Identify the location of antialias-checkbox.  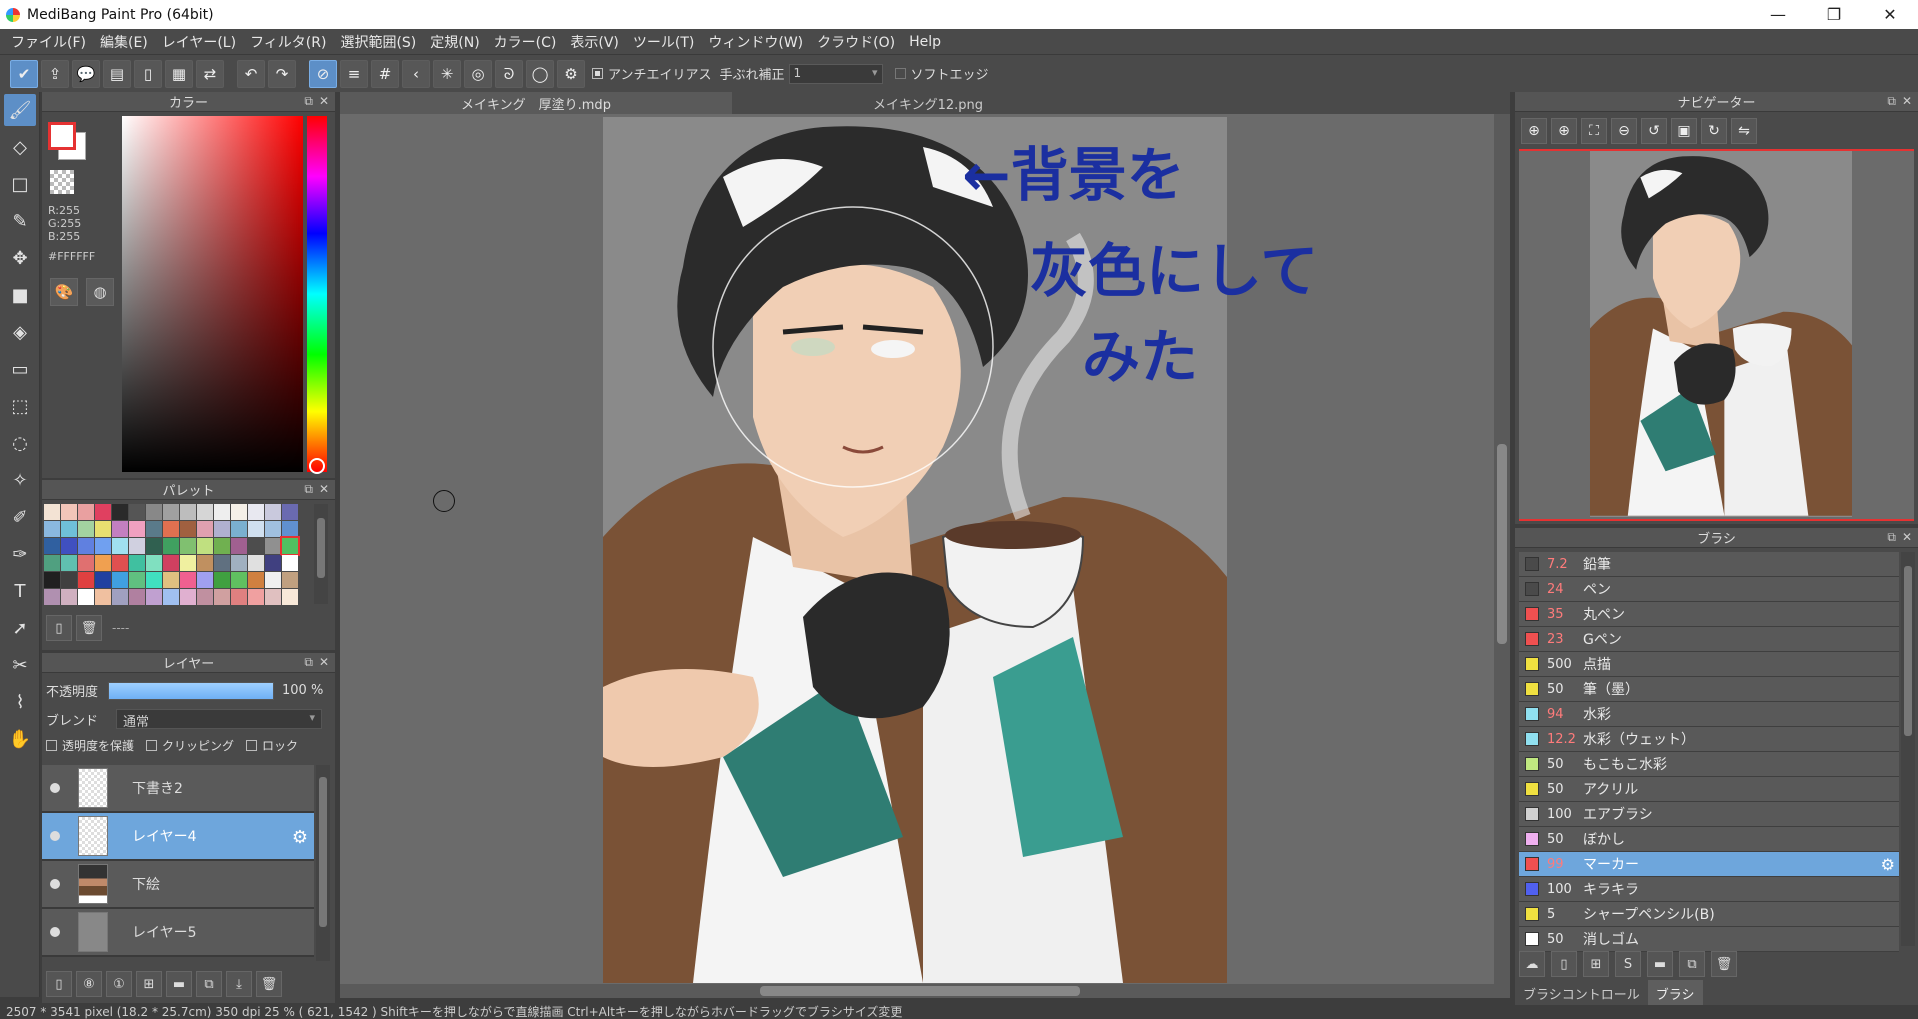
(597, 73).